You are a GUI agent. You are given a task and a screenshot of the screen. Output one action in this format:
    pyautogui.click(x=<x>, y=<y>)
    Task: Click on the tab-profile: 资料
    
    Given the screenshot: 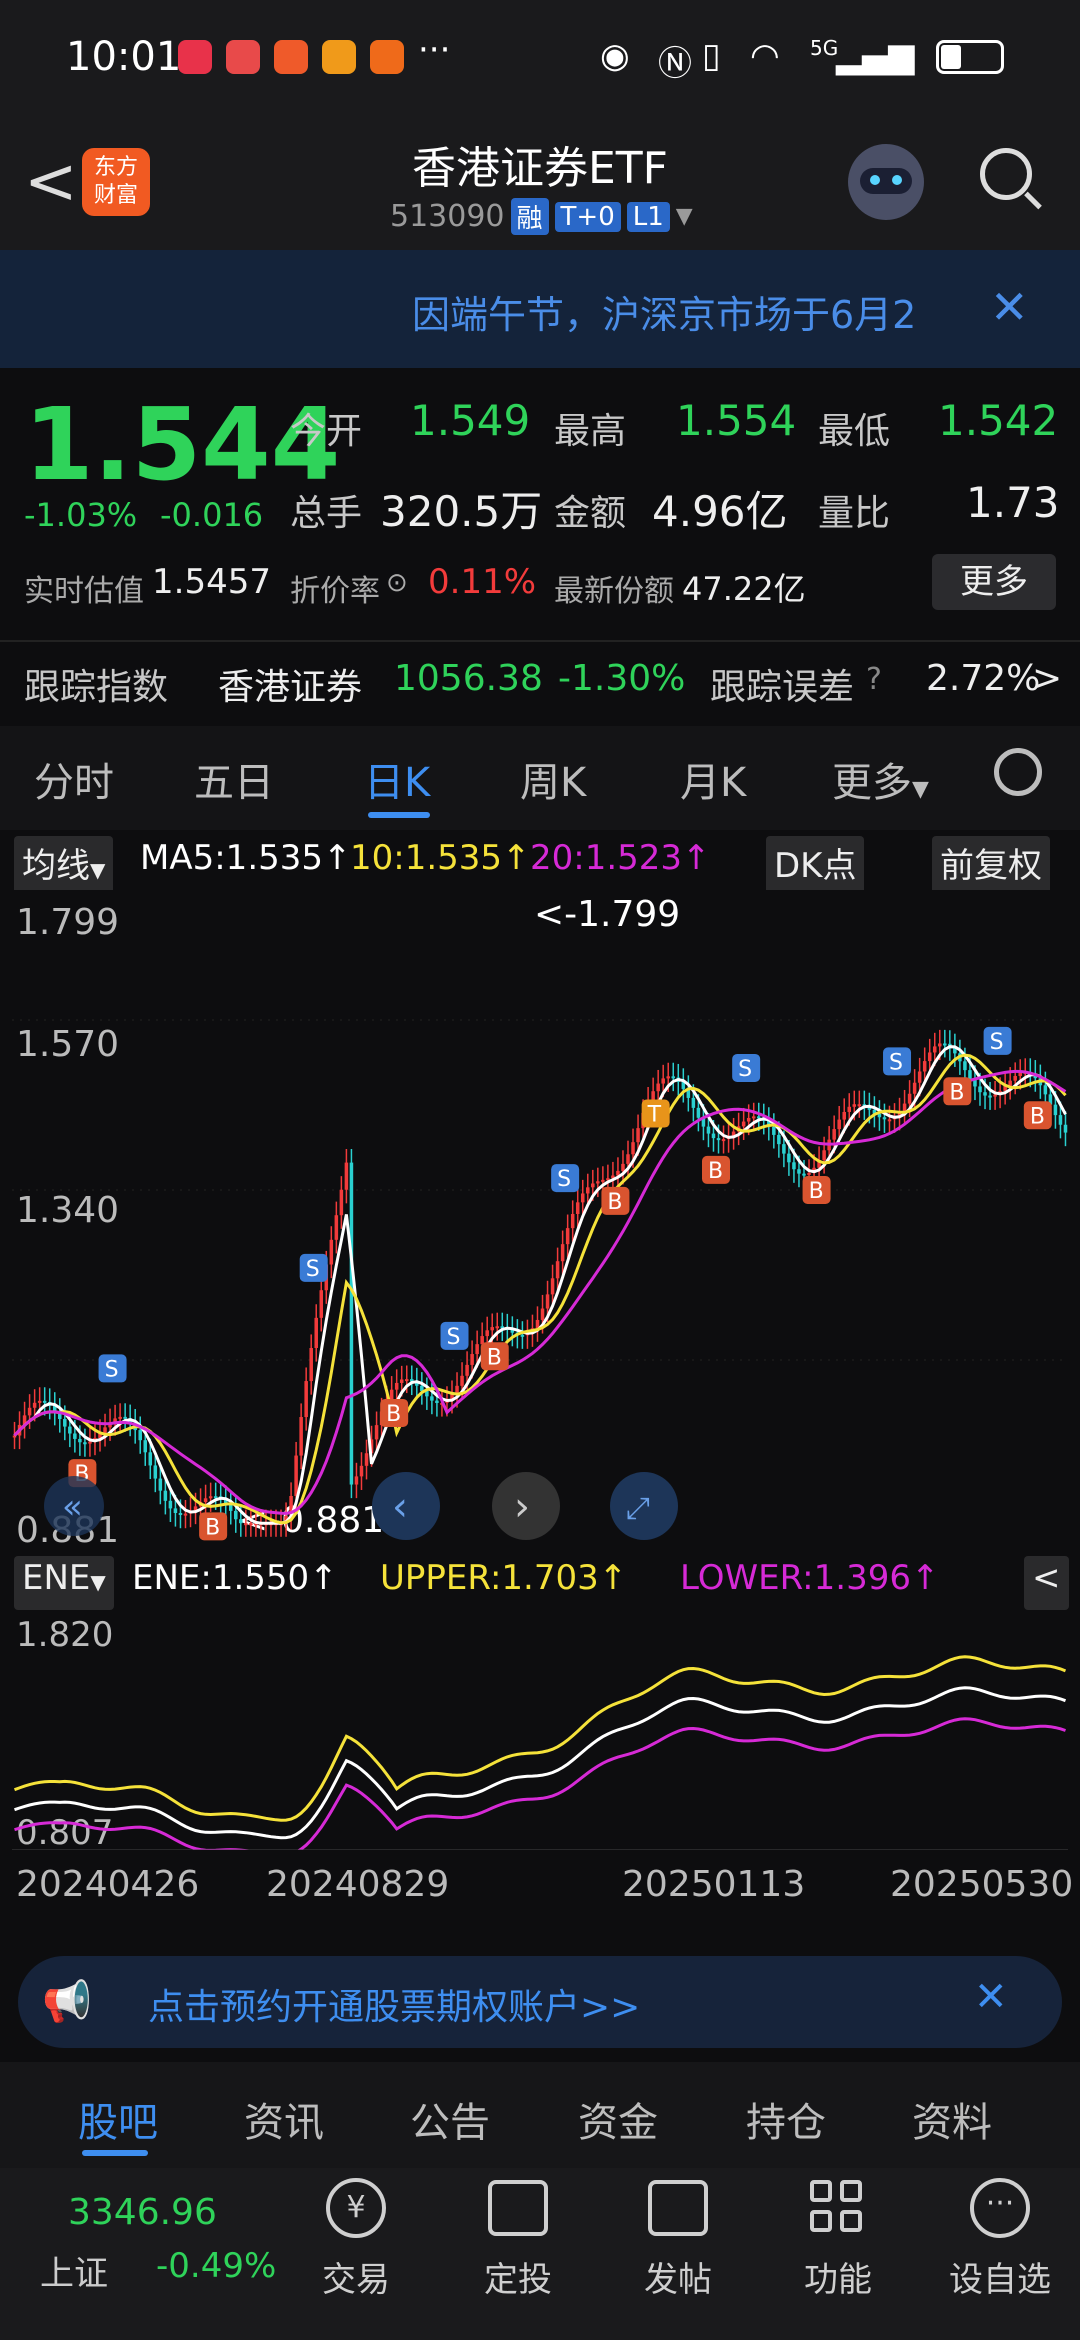 What is the action you would take?
    pyautogui.click(x=952, y=2119)
    